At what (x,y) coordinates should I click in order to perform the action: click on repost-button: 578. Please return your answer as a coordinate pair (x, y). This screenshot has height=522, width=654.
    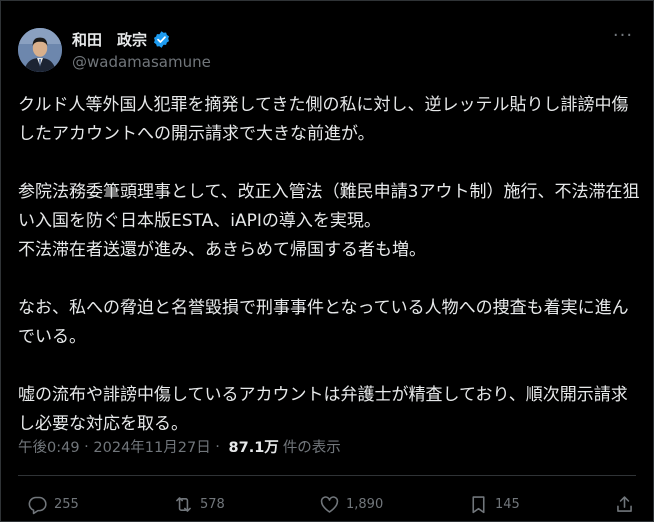
    Looking at the image, I should click on (199, 504).